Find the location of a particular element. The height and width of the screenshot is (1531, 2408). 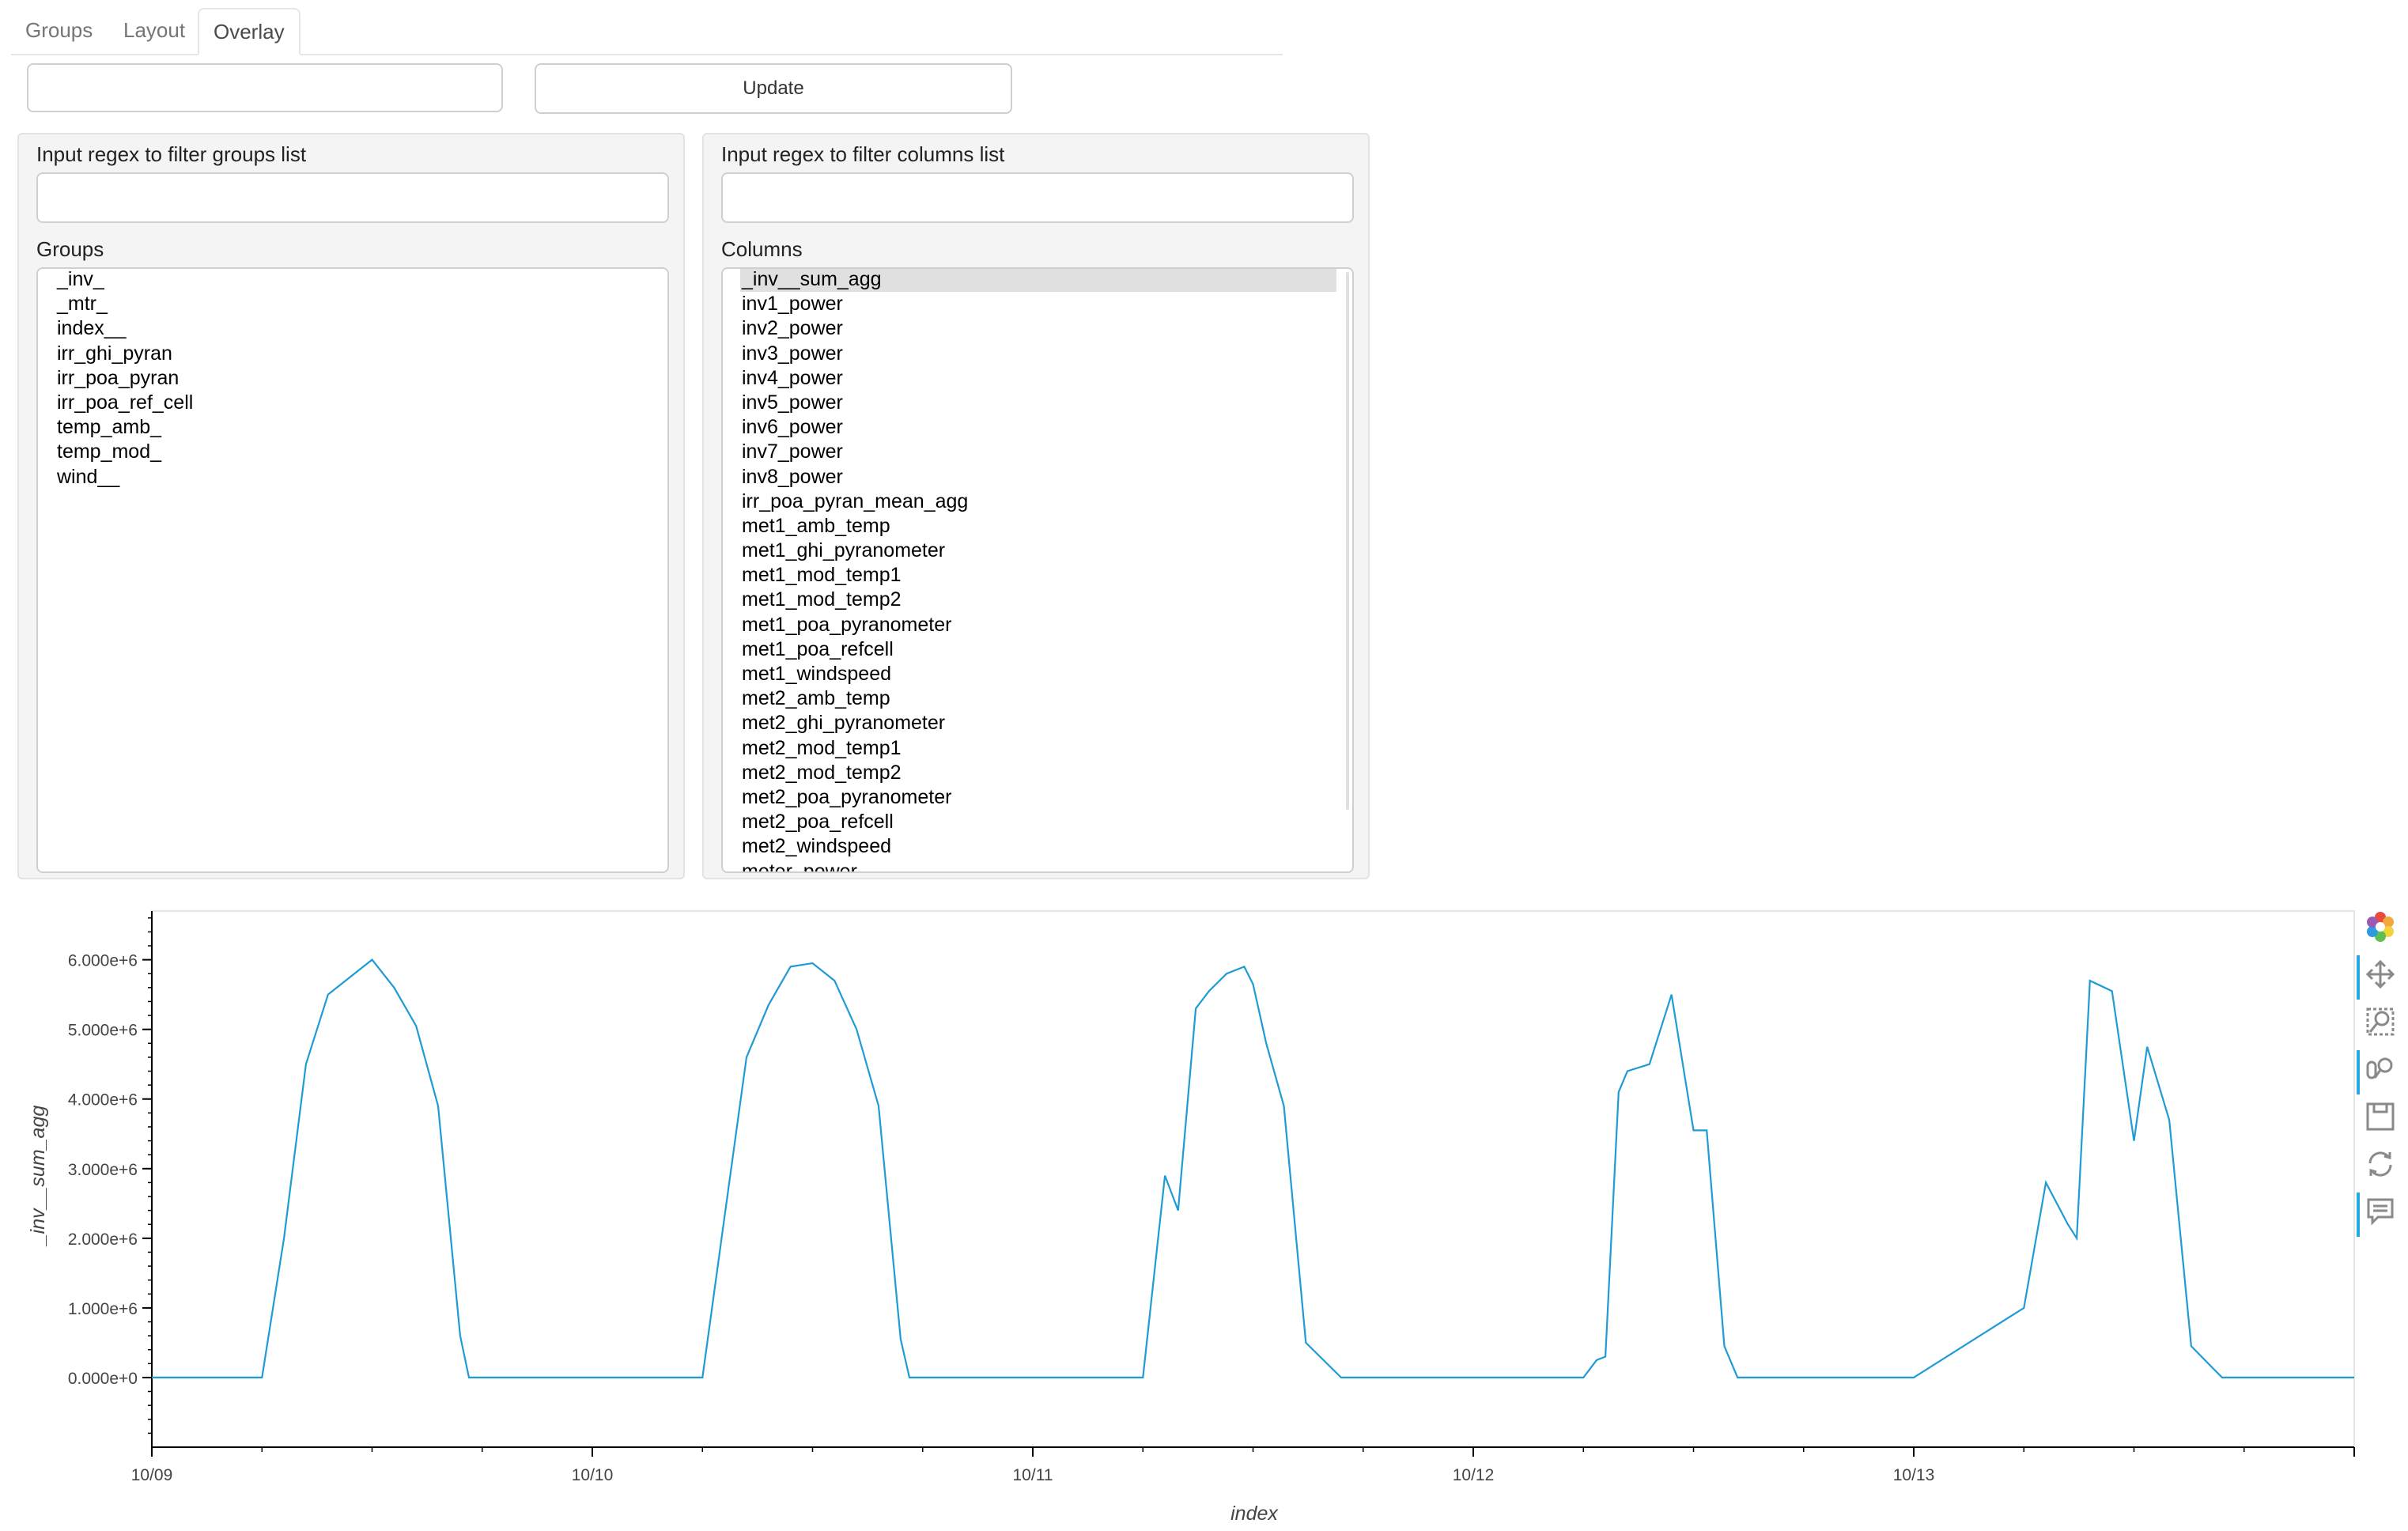

column-list-item: inv8_power is located at coordinates (1039, 477).